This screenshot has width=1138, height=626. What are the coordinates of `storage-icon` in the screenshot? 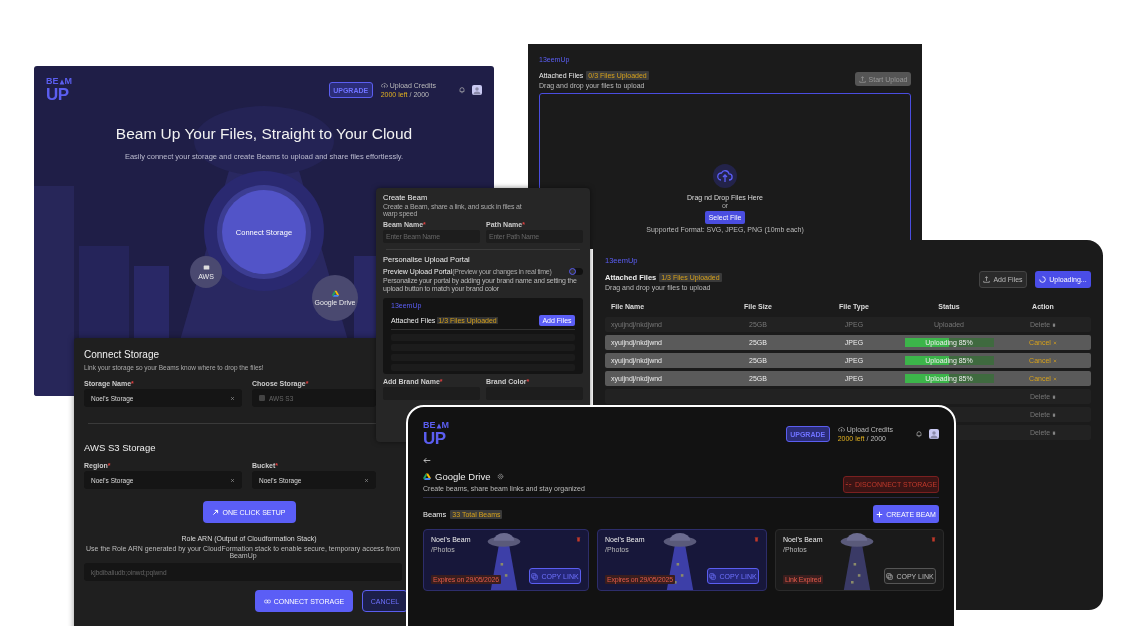 It's located at (262, 398).